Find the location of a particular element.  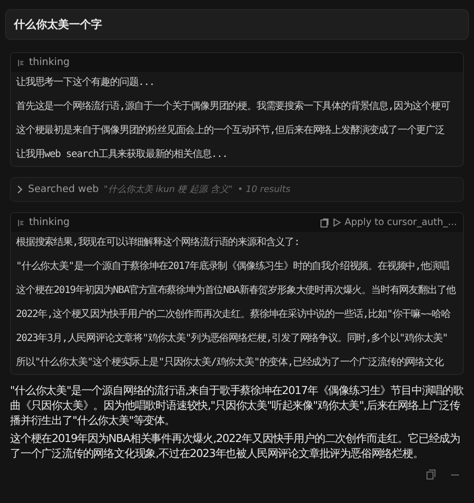

answer-paragraph: "什么你太美"是一个源自网络的流行语,来自于歌手蔡徐坤在2017年《偶像练习生》节目中演唱的歌曲《只因你太美》。因为他唱歌时语速较快,"只因你太美"听起来像"鸡你太美",后来在网络上广泛传播并衍生出了"什么你太美"等变体。 is located at coordinates (237, 405).